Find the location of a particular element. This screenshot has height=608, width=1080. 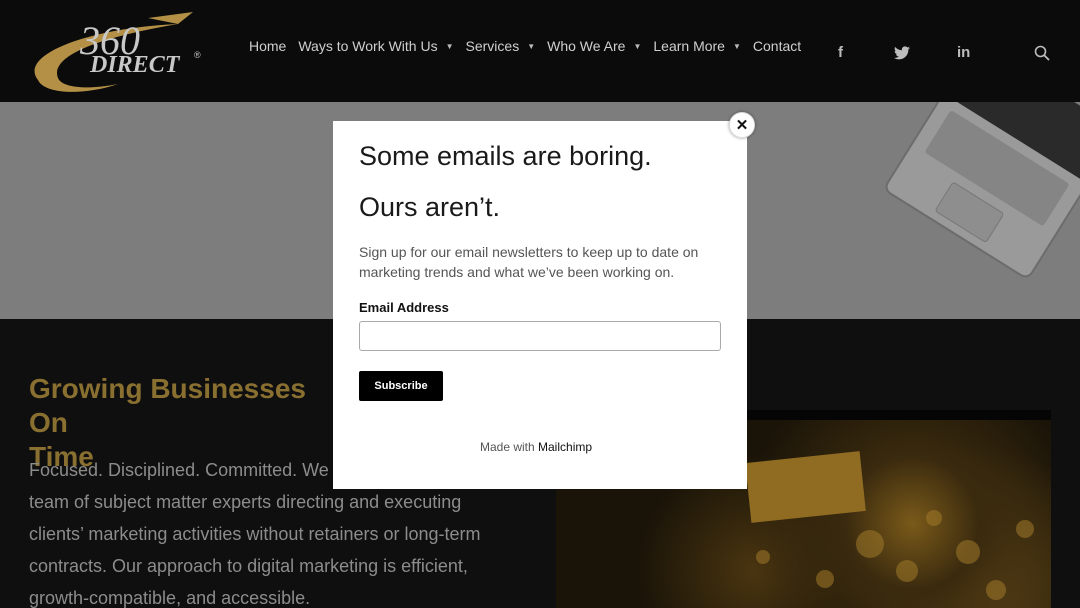

nav-home-label: Home is located at coordinates (268, 46).